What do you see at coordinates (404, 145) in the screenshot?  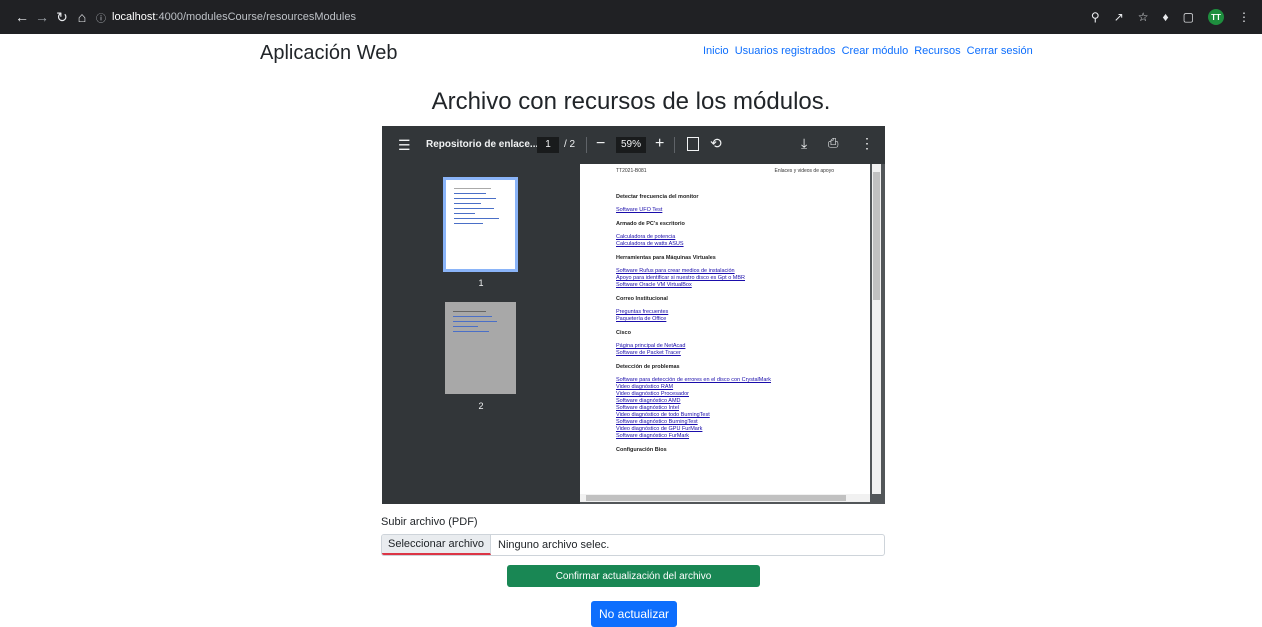 I see `hamburger-menu-icon: ☰` at bounding box center [404, 145].